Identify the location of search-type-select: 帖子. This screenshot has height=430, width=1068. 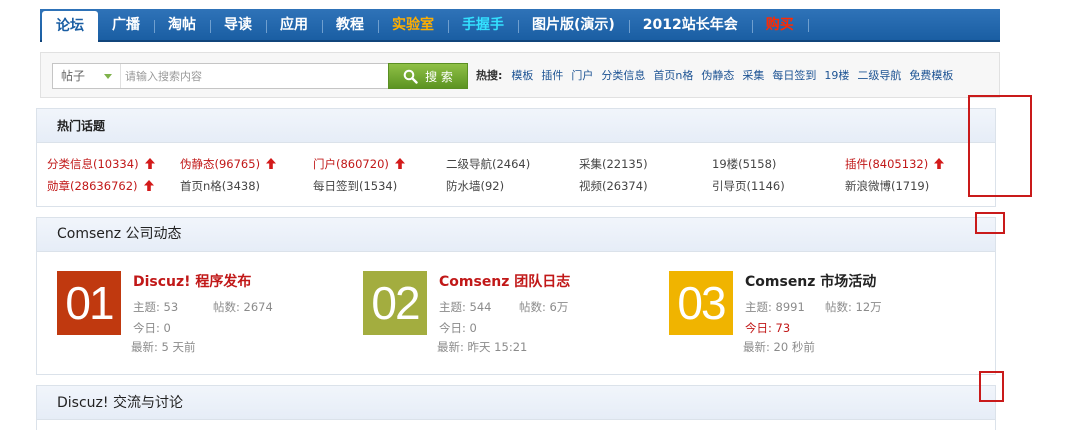
(87, 76).